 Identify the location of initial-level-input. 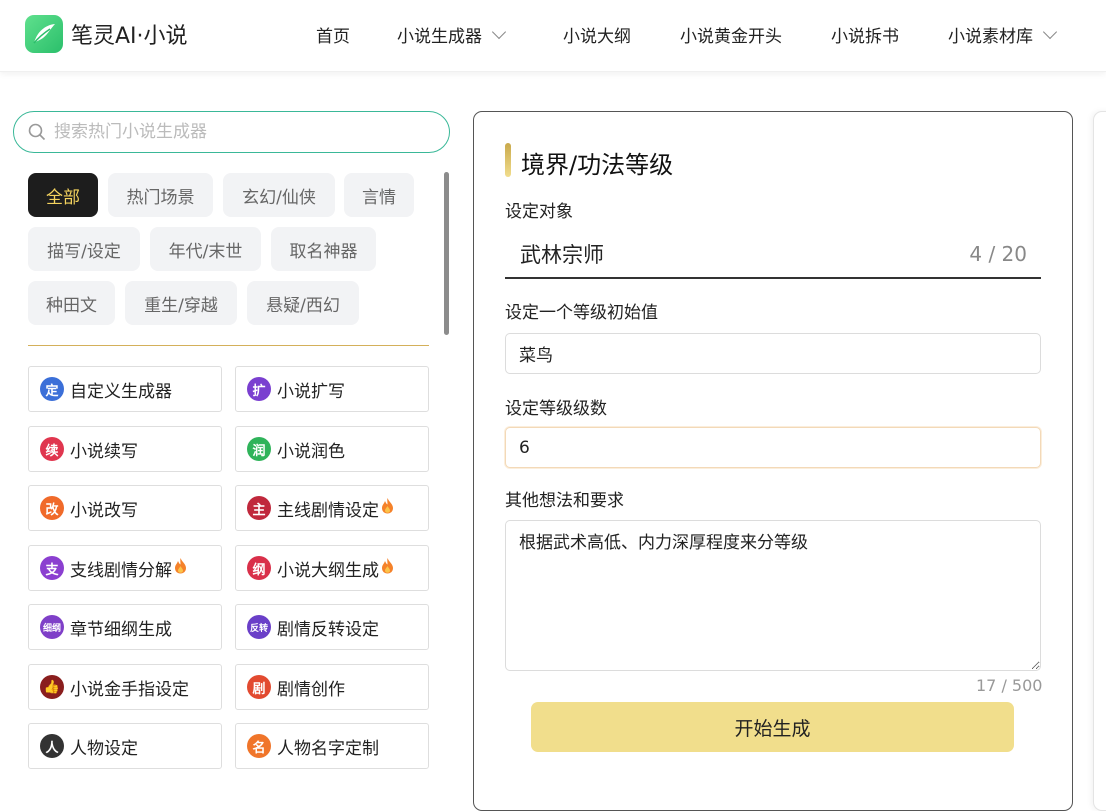
(773, 353).